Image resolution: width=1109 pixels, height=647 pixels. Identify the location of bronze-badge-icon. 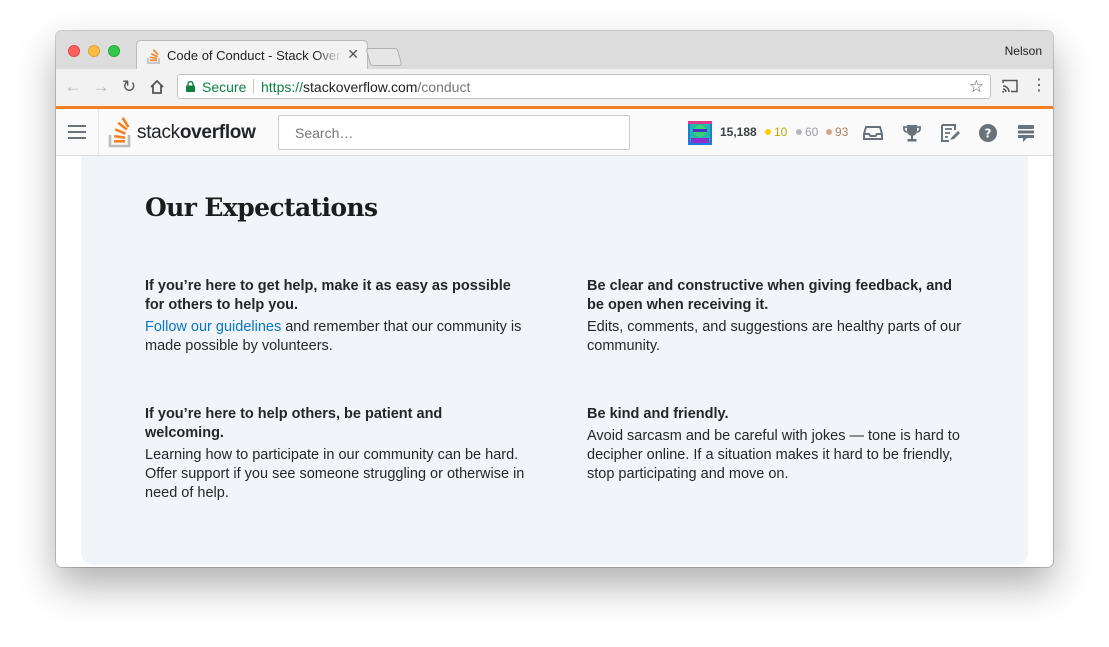
(829, 132).